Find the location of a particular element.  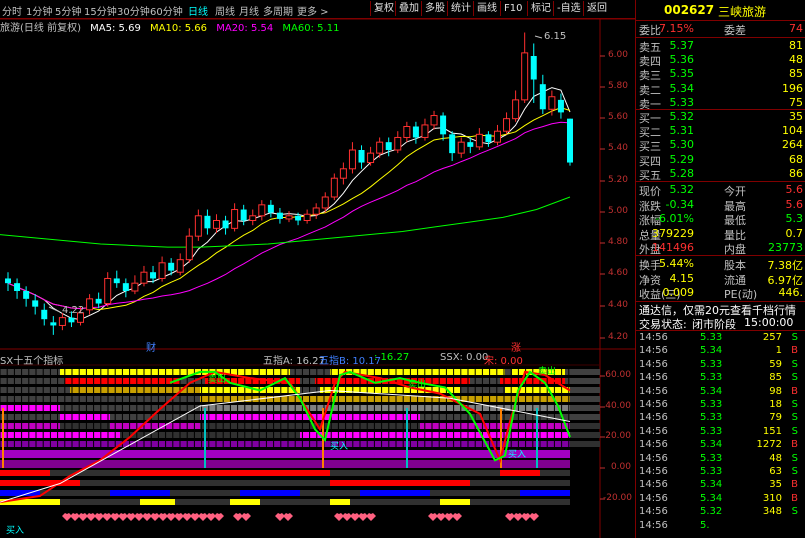

tick-row: 14:56 5.34 310 B is located at coordinates (718, 498).